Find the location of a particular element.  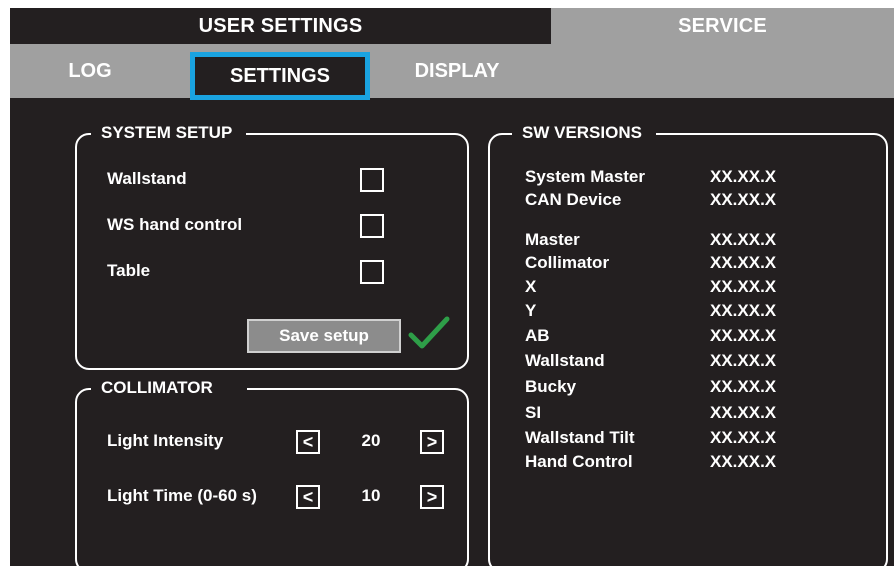

light-intensity-increase-button: > is located at coordinates (432, 442).